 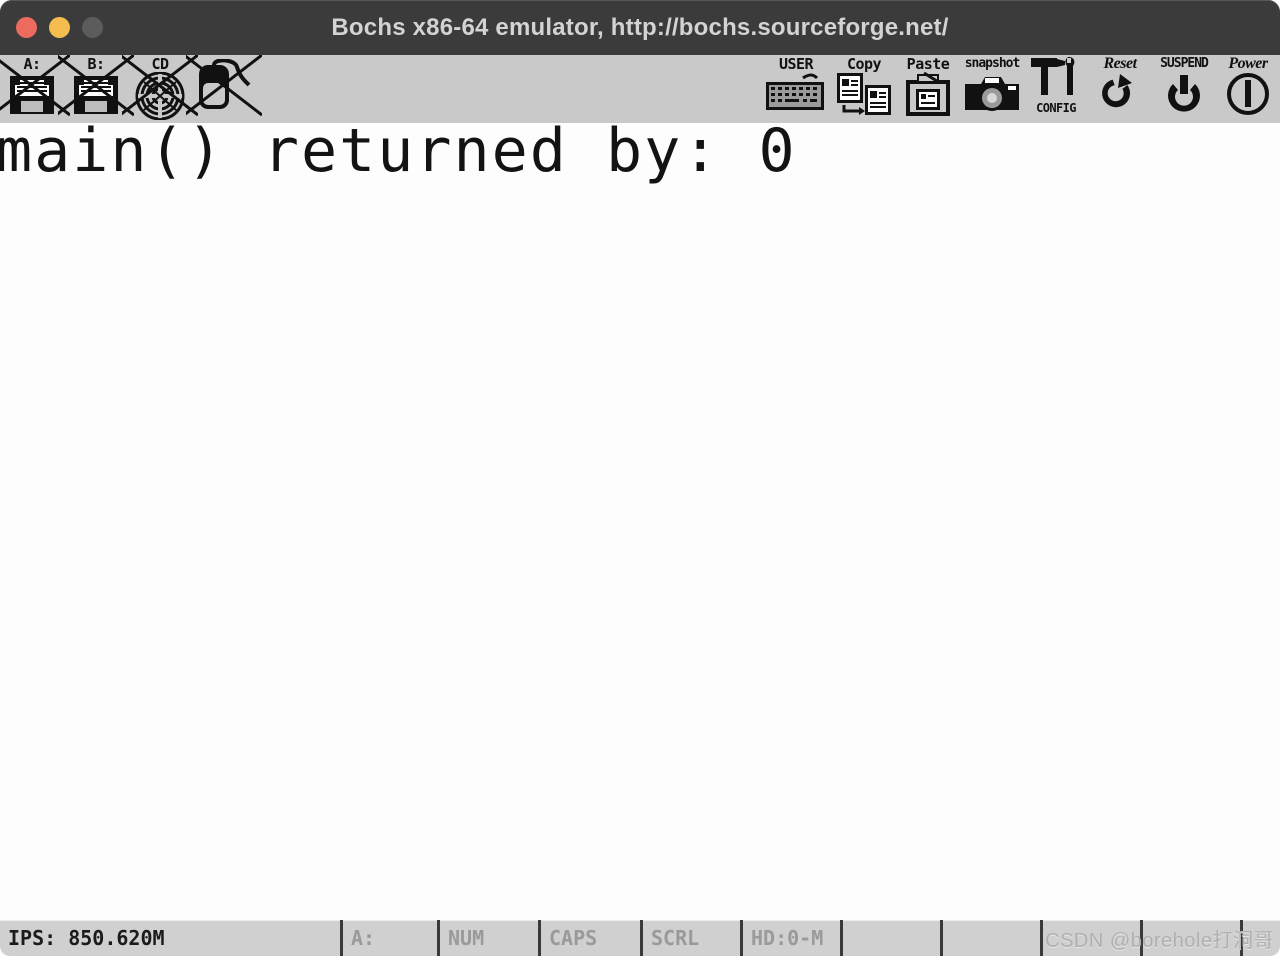 I want to click on screen-text-line: main() returned by: 0, so click(x=398, y=154).